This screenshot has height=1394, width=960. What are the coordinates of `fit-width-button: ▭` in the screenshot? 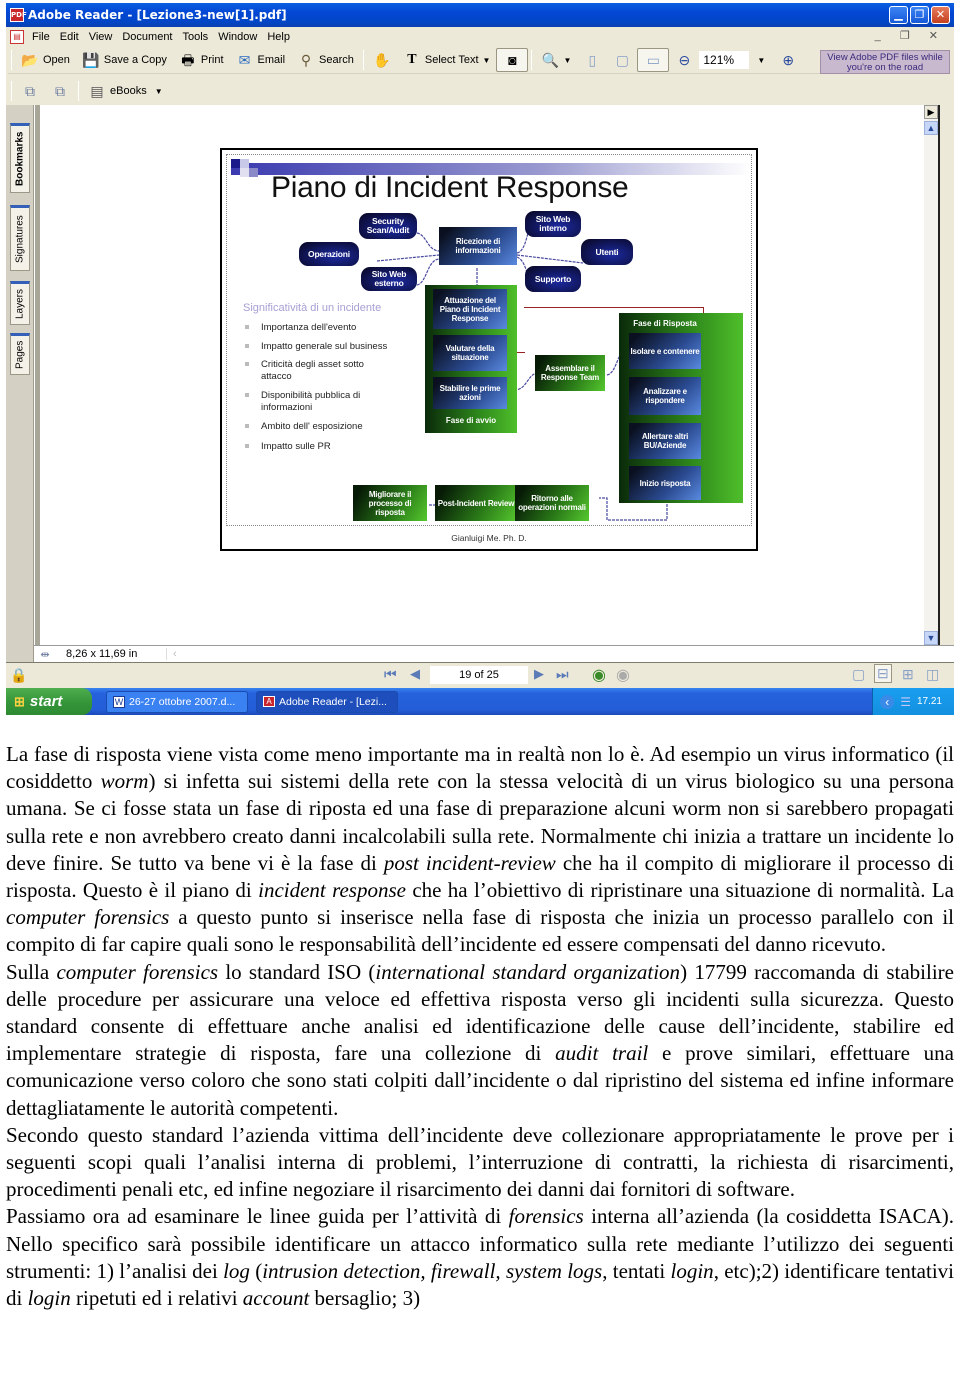 It's located at (653, 60).